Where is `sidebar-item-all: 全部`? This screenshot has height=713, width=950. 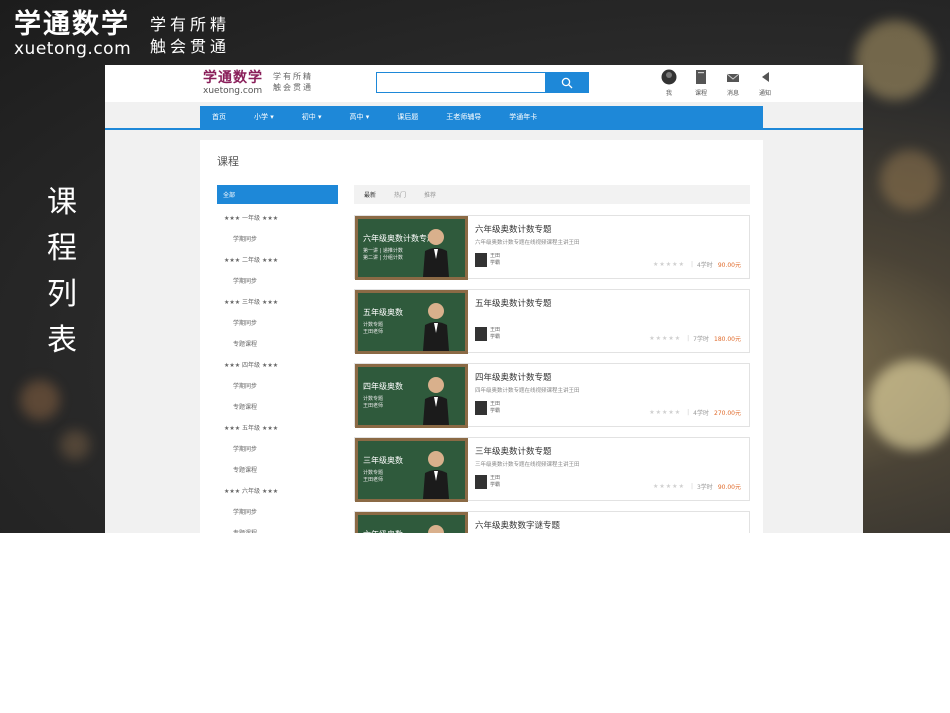
sidebar-item-all: 全部 is located at coordinates (277, 194).